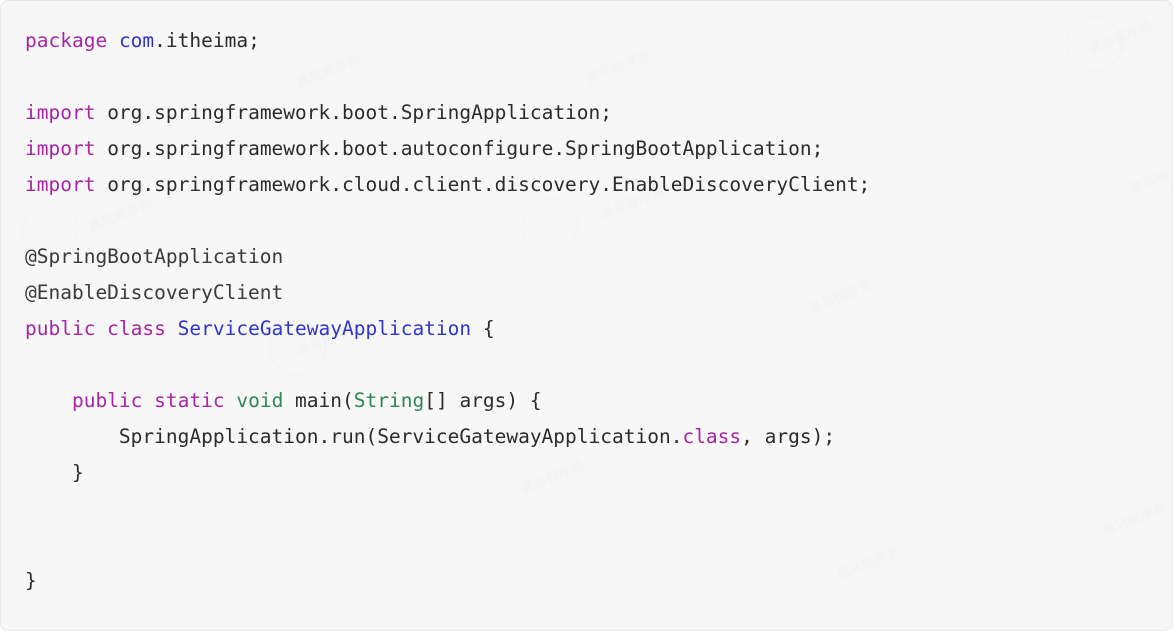 The height and width of the screenshot is (631, 1173). Describe the element at coordinates (586, 293) in the screenshot. I see `code-line: @EnableDiscoveryClient` at that location.